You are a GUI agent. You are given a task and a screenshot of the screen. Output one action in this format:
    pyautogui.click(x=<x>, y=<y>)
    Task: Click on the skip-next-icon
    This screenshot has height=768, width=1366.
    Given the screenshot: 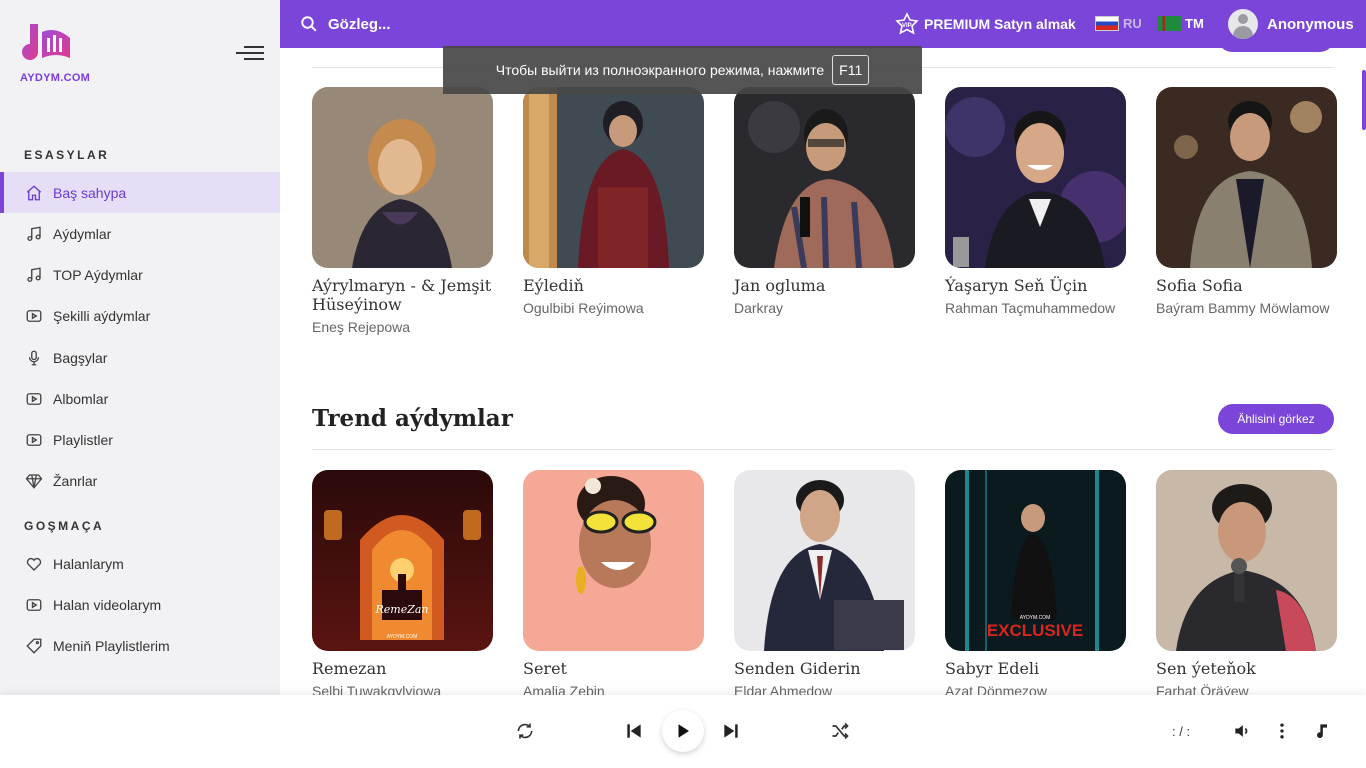 What is the action you would take?
    pyautogui.click(x=731, y=731)
    